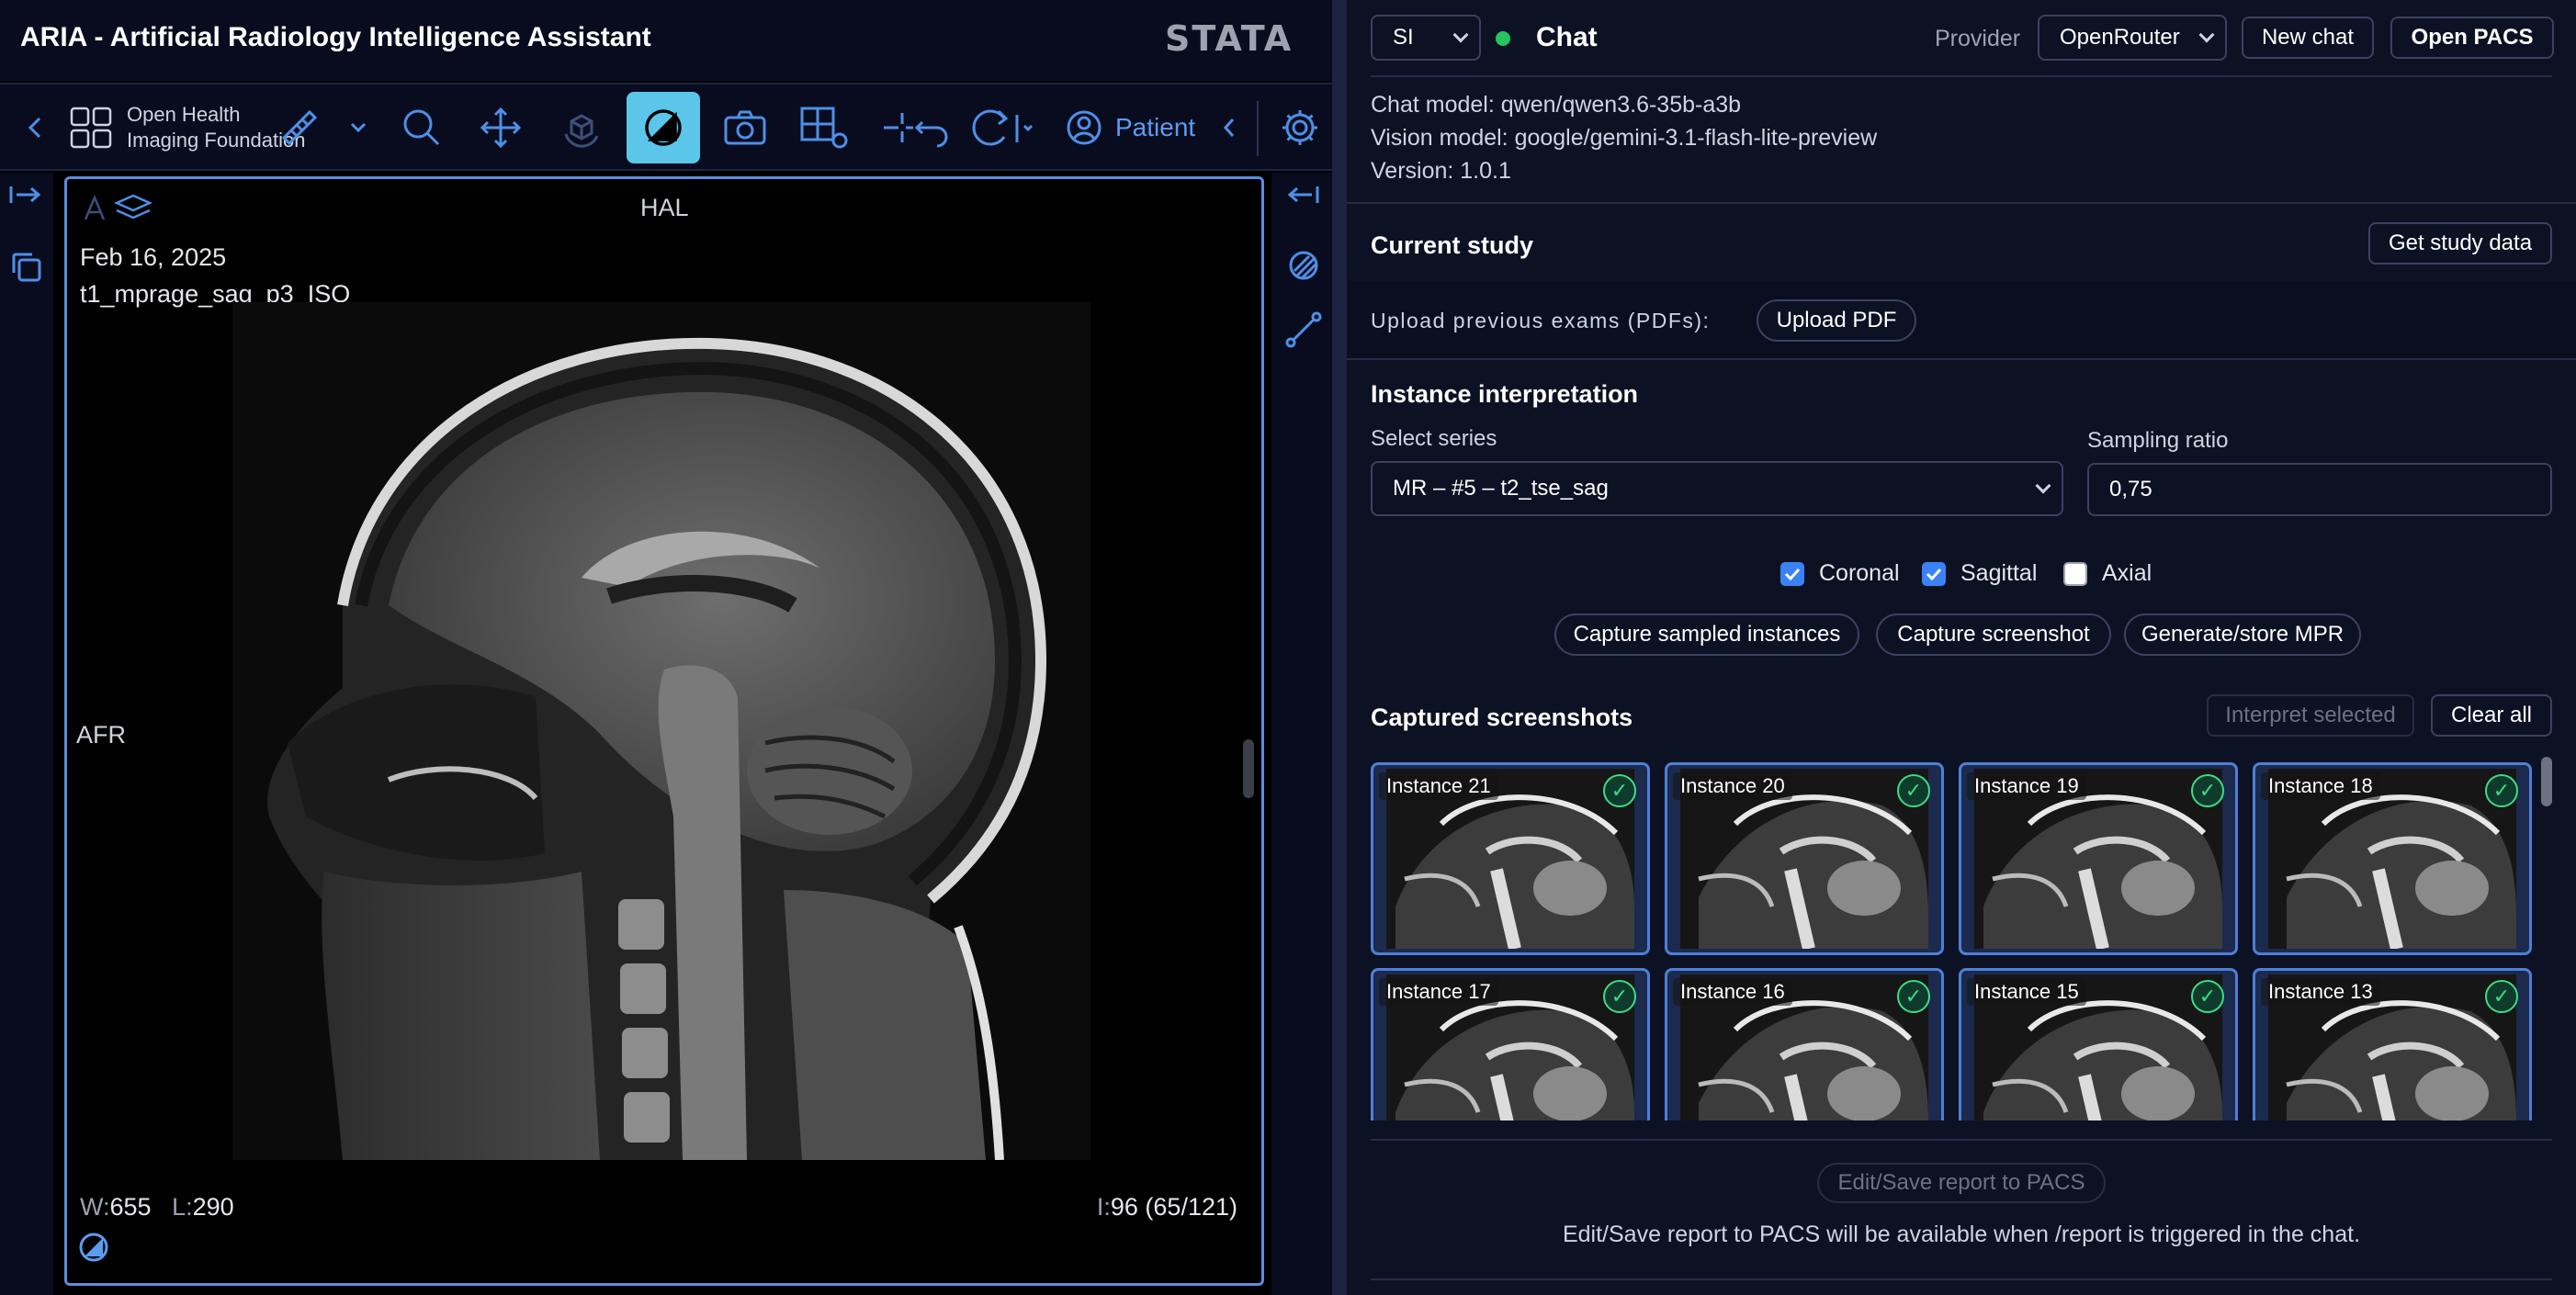  I want to click on screenshot-thumbnail: Instance 20 ✓, so click(1804, 859).